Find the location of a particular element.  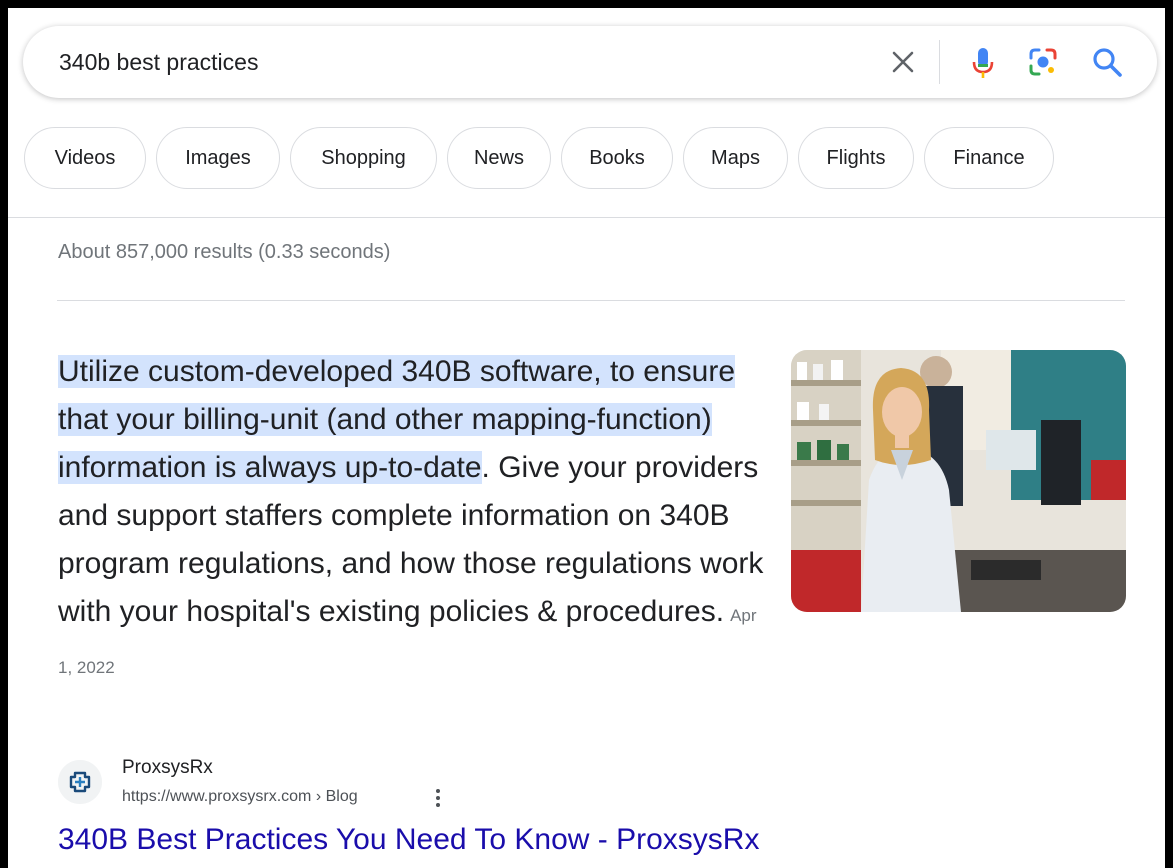

search-input: 340b best practices is located at coordinates (158, 62).